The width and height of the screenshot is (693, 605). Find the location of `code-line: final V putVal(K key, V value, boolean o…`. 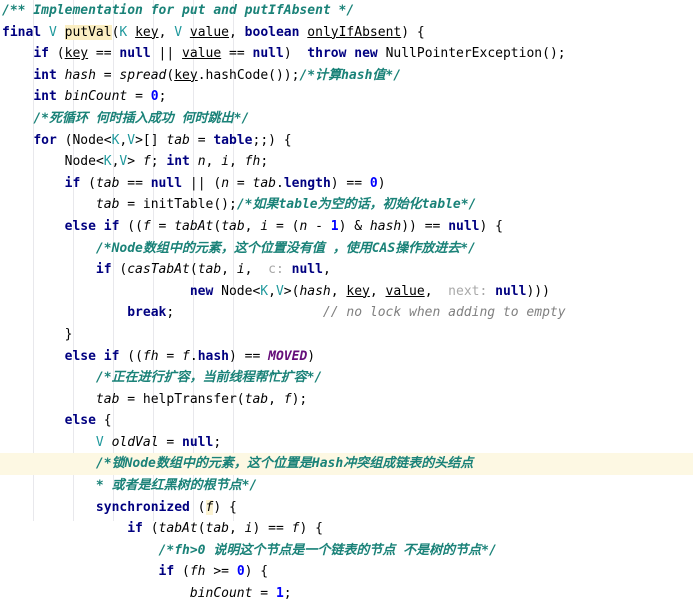

code-line: final V putVal(K key, V value, boolean o… is located at coordinates (346, 33).